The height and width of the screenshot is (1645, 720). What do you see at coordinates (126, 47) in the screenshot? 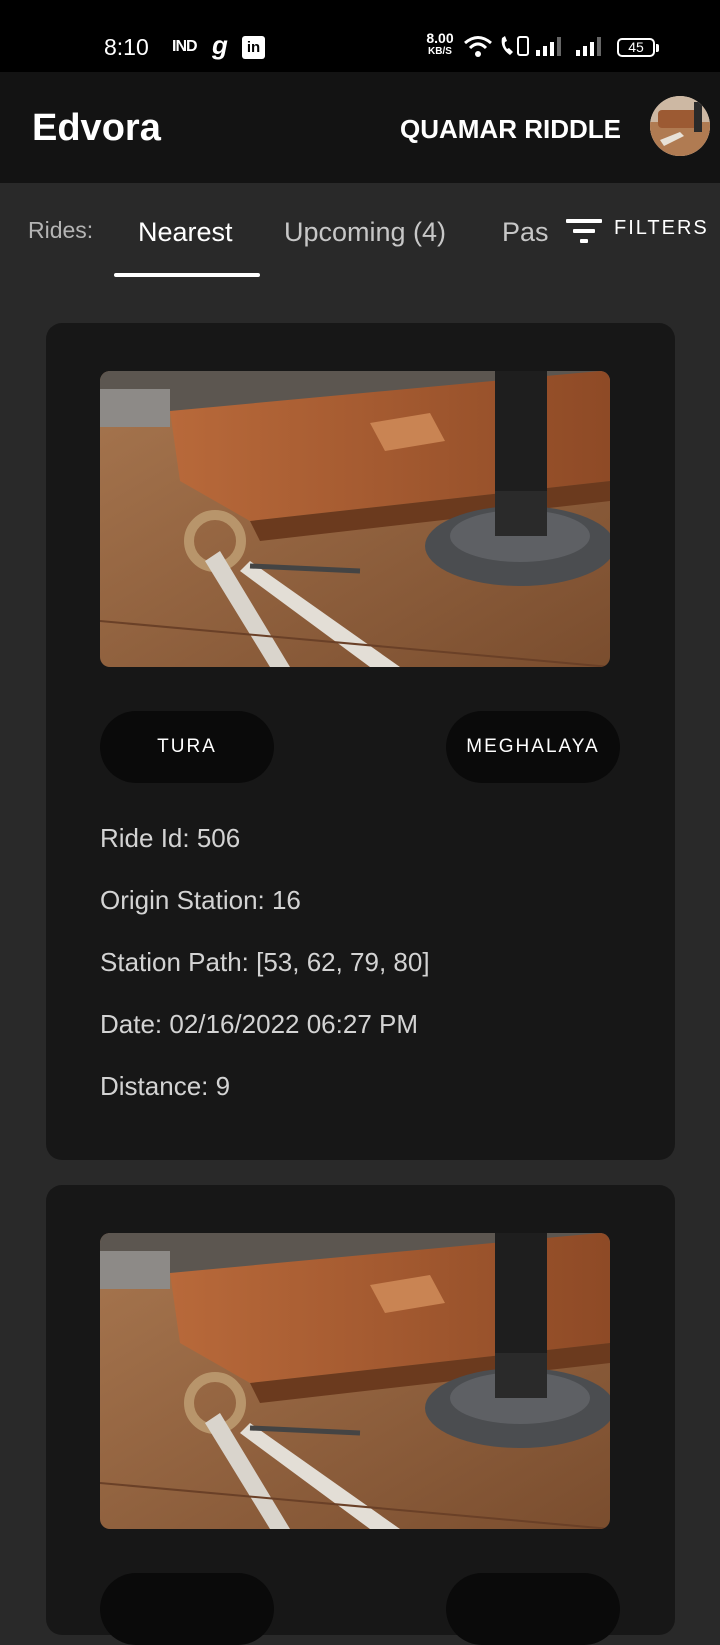
I see `status-time: 8:10` at bounding box center [126, 47].